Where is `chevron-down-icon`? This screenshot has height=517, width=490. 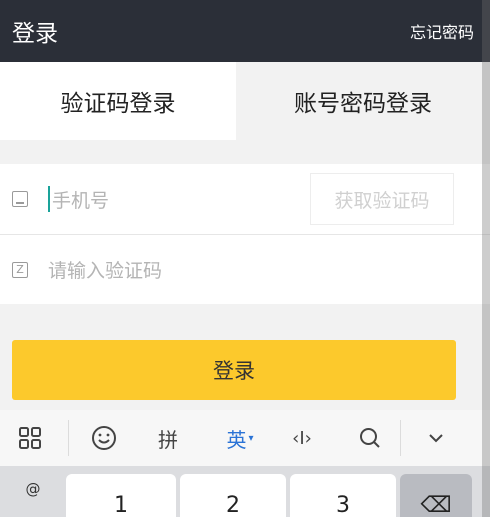
chevron-down-icon is located at coordinates (436, 438).